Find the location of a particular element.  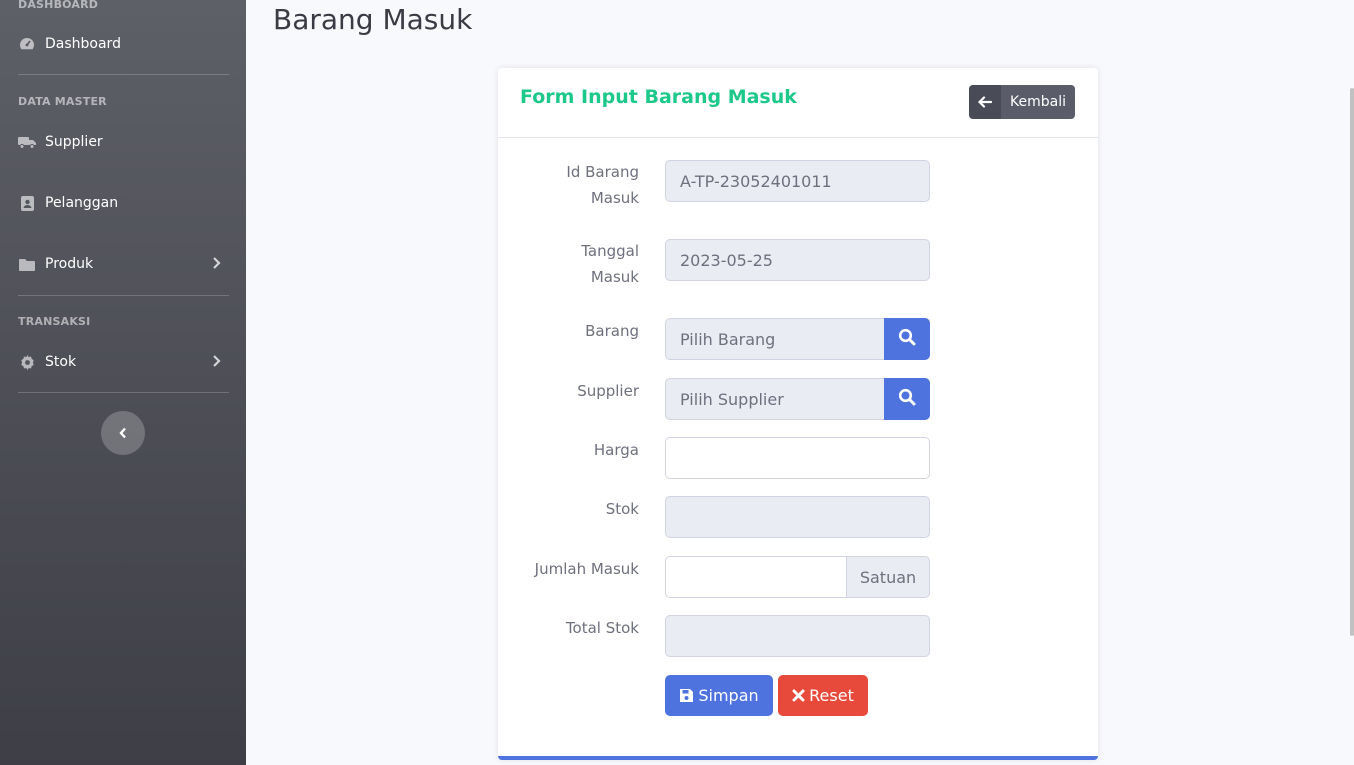

stok-label: Stok is located at coordinates (622, 509).